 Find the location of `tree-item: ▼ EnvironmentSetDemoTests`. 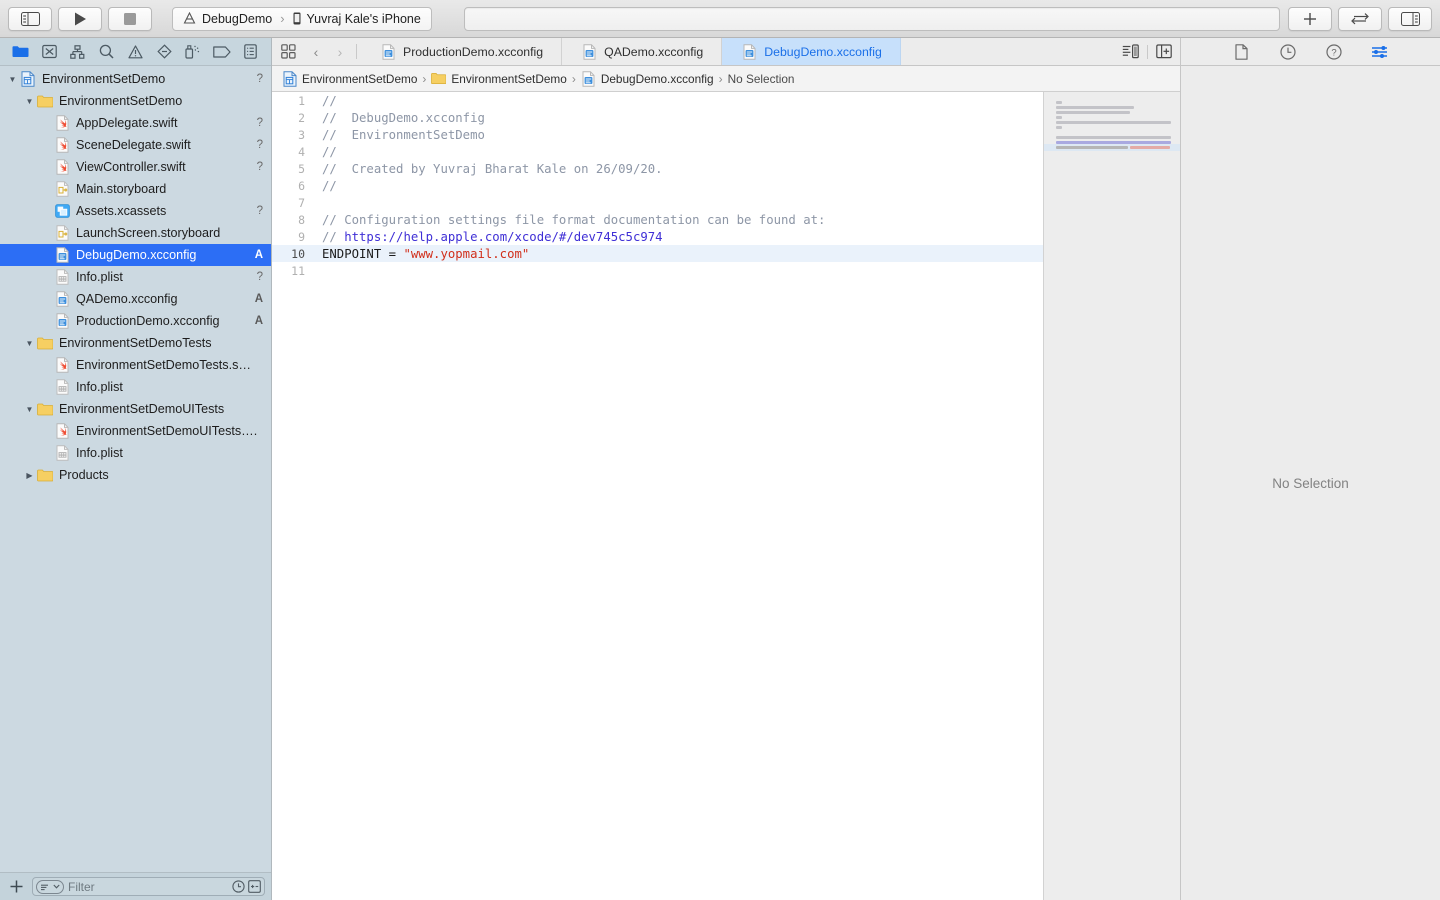

tree-item: ▼ EnvironmentSetDemoTests is located at coordinates (135, 343).